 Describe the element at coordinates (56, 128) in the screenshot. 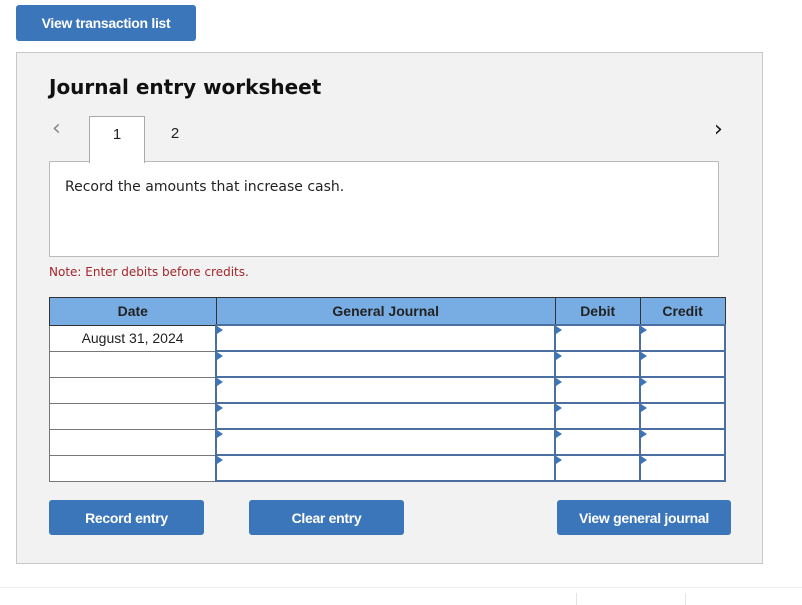

I see `chevron-left-icon: ‹` at that location.